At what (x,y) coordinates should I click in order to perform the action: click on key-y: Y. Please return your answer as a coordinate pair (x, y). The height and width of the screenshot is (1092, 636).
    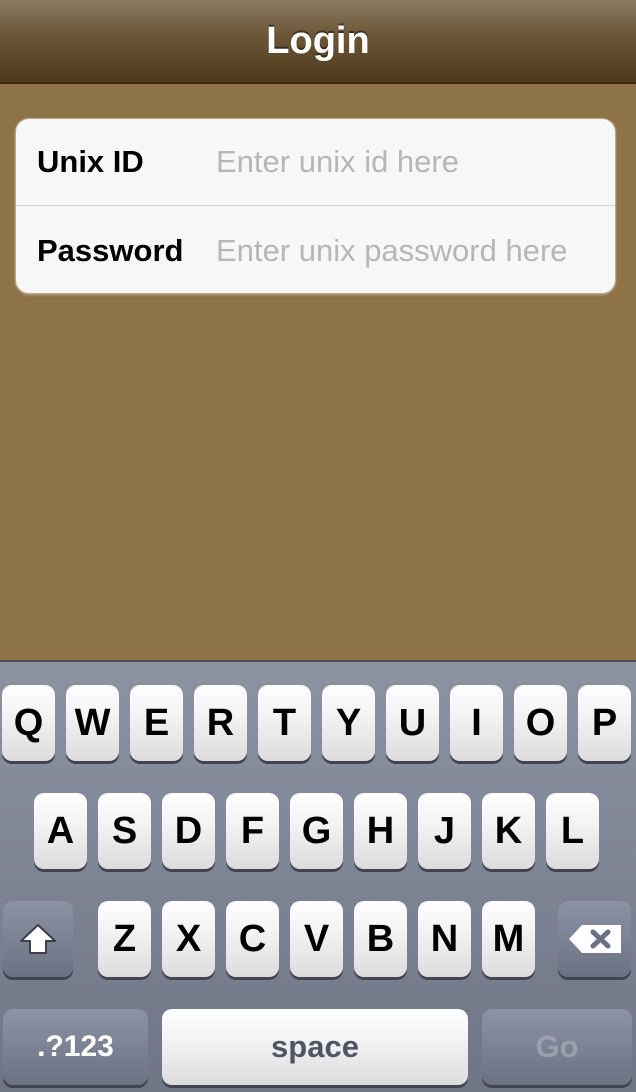
    Looking at the image, I should click on (348, 723).